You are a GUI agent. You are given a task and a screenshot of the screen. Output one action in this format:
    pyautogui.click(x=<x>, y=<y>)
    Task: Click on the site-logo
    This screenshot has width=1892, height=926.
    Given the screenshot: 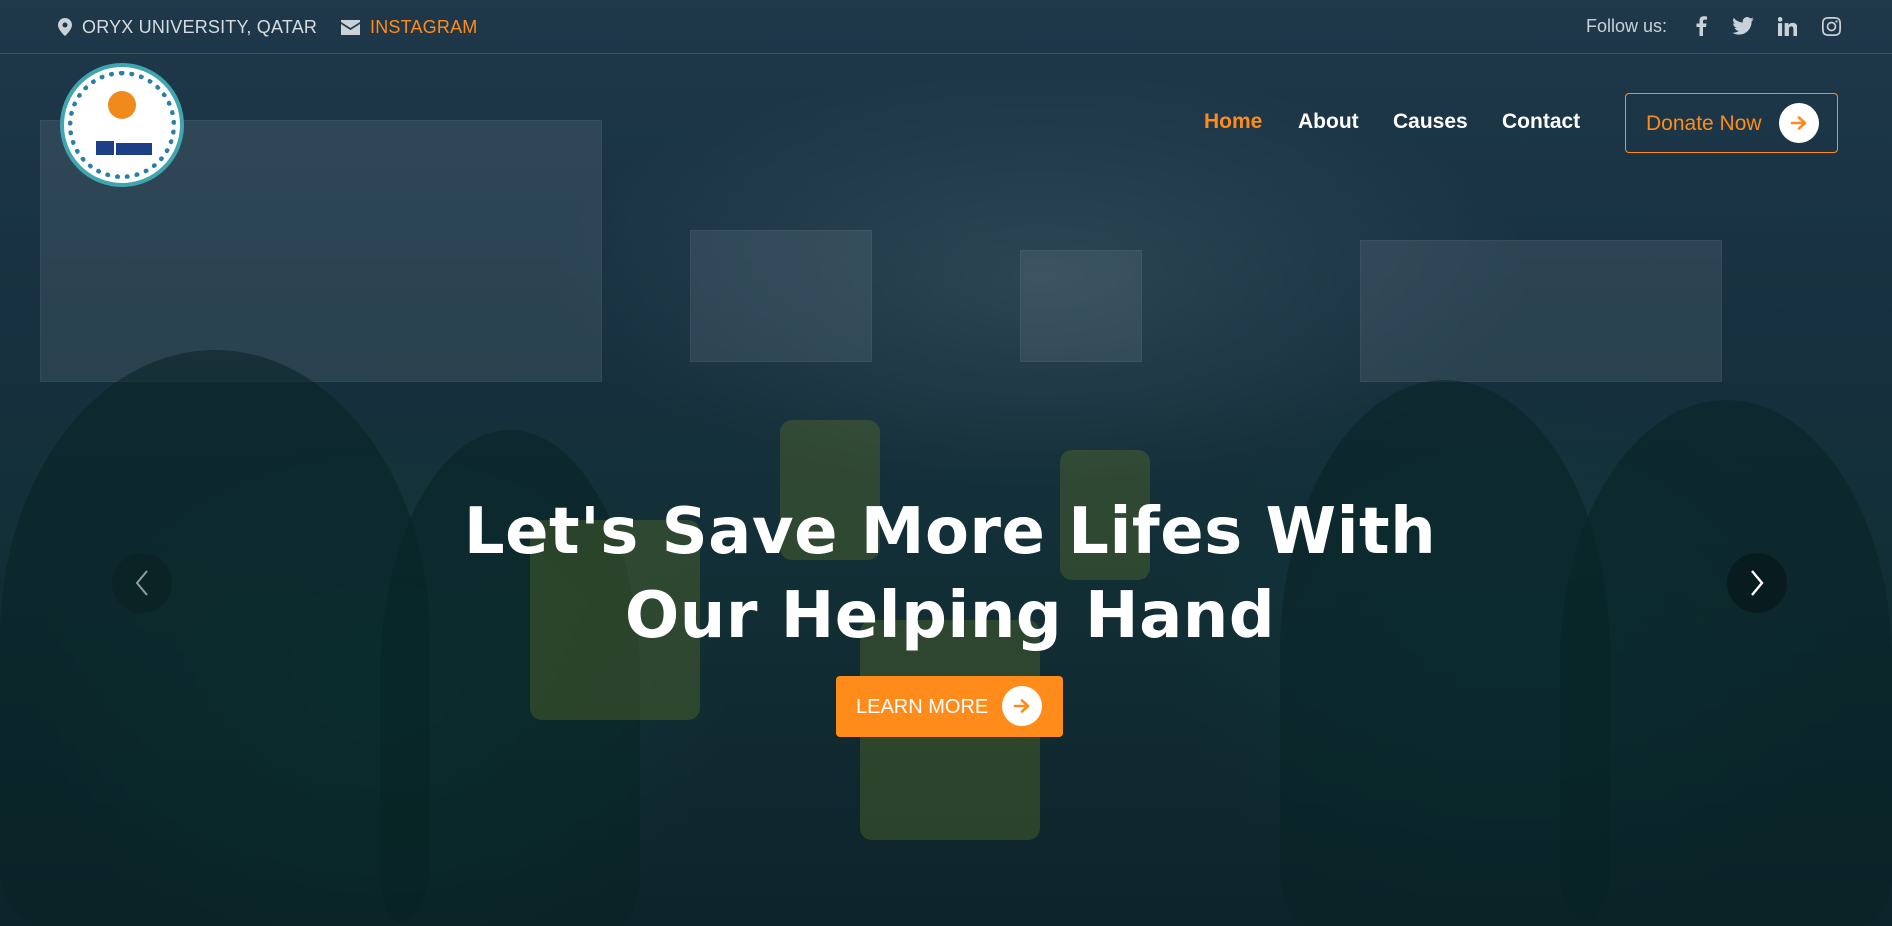 What is the action you would take?
    pyautogui.click(x=122, y=125)
    